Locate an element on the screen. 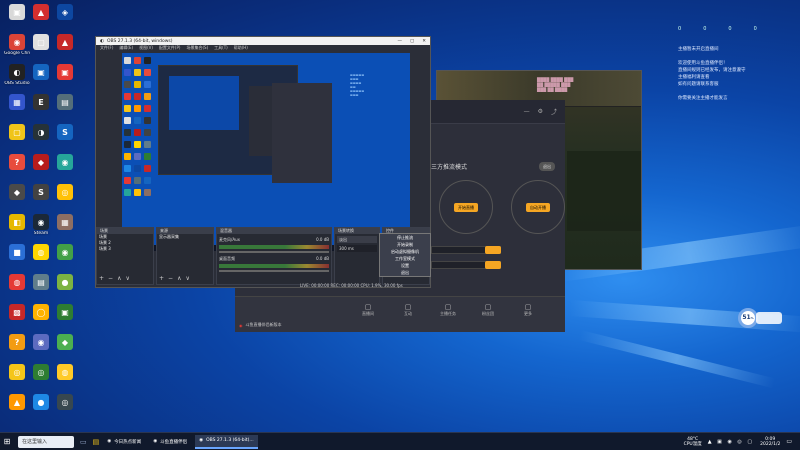  start-icon: ⊞ is located at coordinates (7, 441).